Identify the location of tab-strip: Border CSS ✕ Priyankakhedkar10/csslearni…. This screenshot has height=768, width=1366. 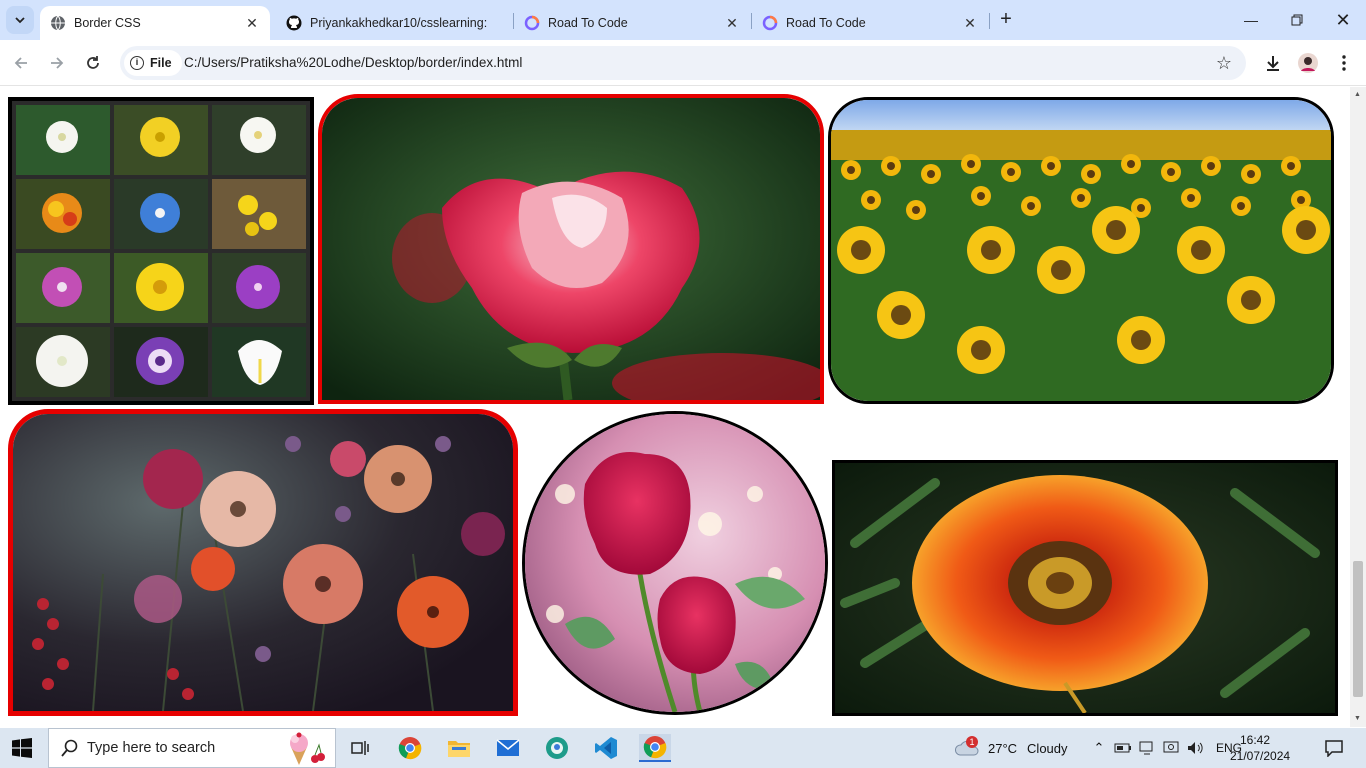
(683, 20).